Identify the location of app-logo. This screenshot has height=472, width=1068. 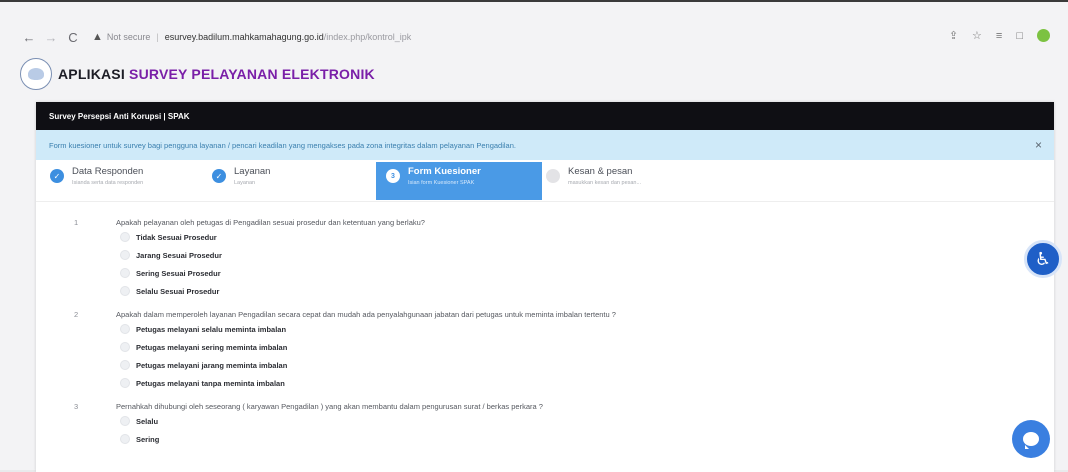
(36, 74).